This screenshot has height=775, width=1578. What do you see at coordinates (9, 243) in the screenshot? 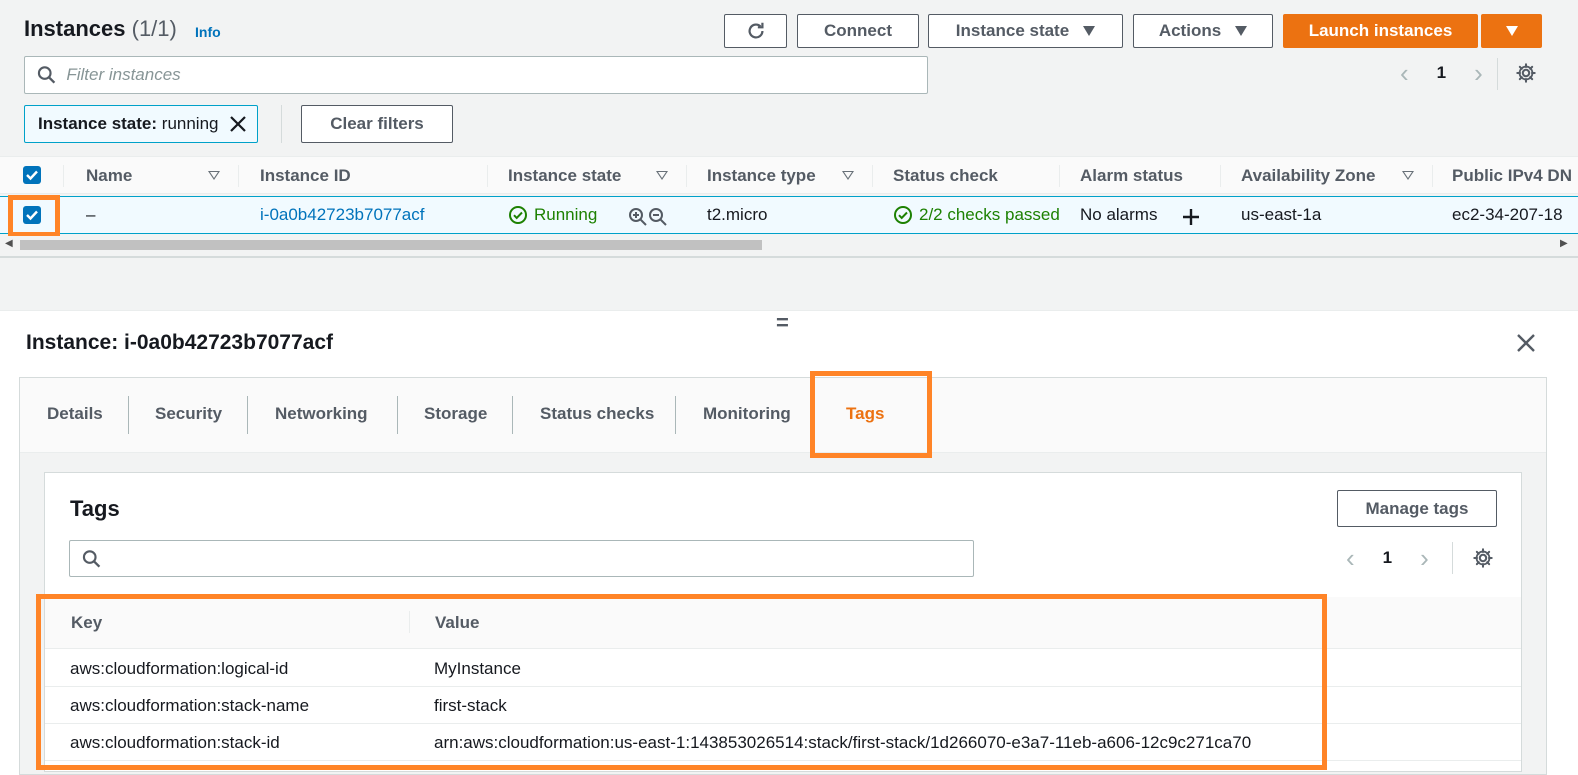
I see `scroll-left-icon: ◀` at bounding box center [9, 243].